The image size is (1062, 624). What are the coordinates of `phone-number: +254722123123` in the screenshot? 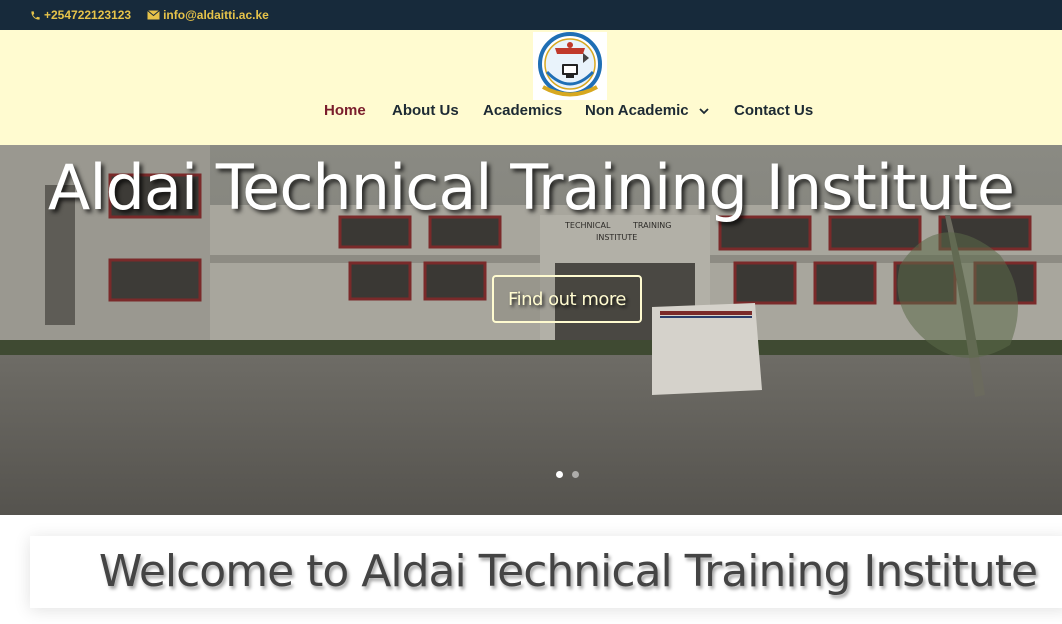 It's located at (88, 15).